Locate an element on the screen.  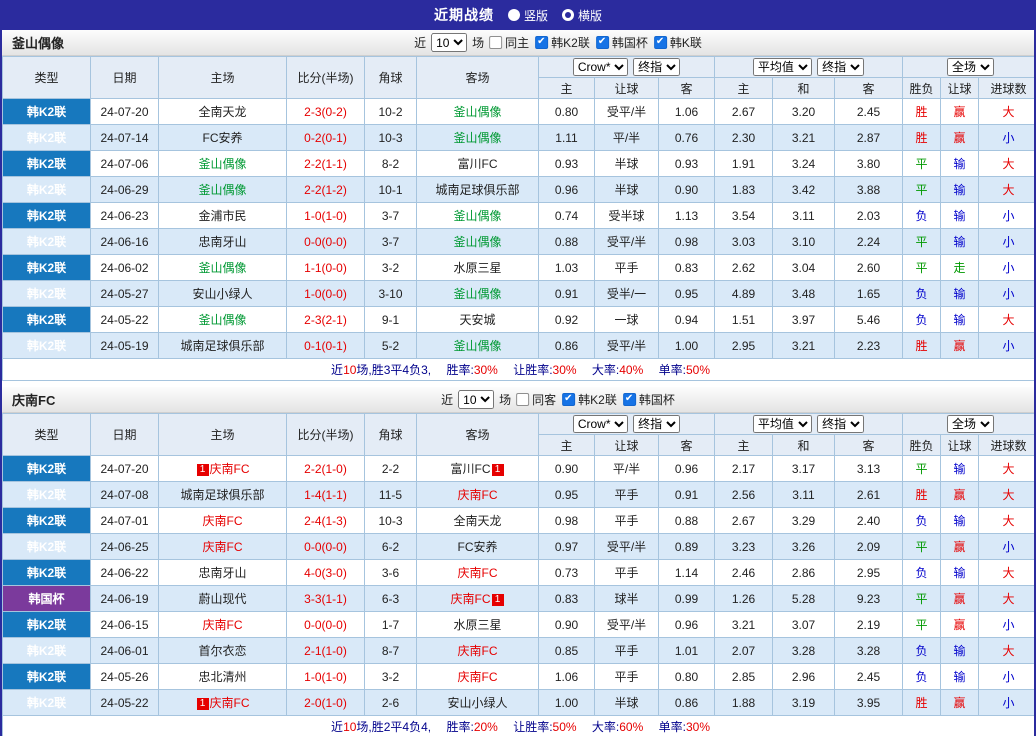
avg-home-cell: 2.17 is located at coordinates (743, 468).